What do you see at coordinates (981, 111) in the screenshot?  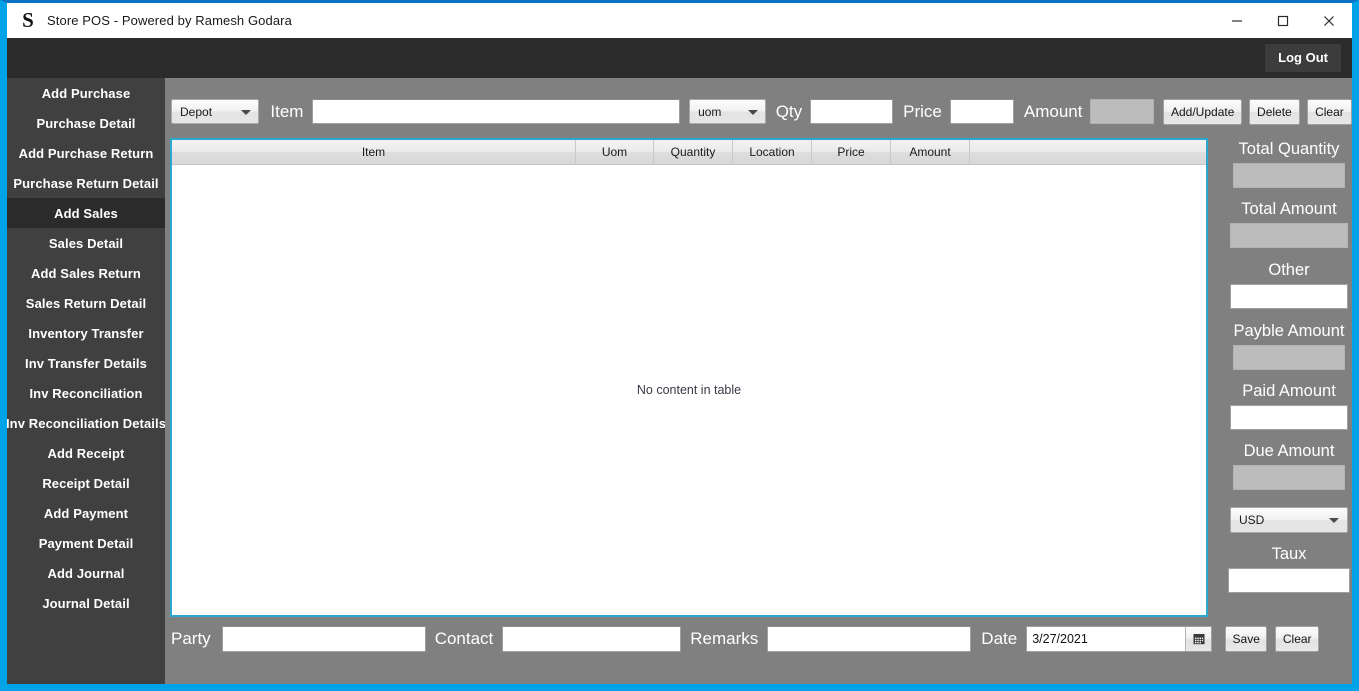 I see `price-input` at bounding box center [981, 111].